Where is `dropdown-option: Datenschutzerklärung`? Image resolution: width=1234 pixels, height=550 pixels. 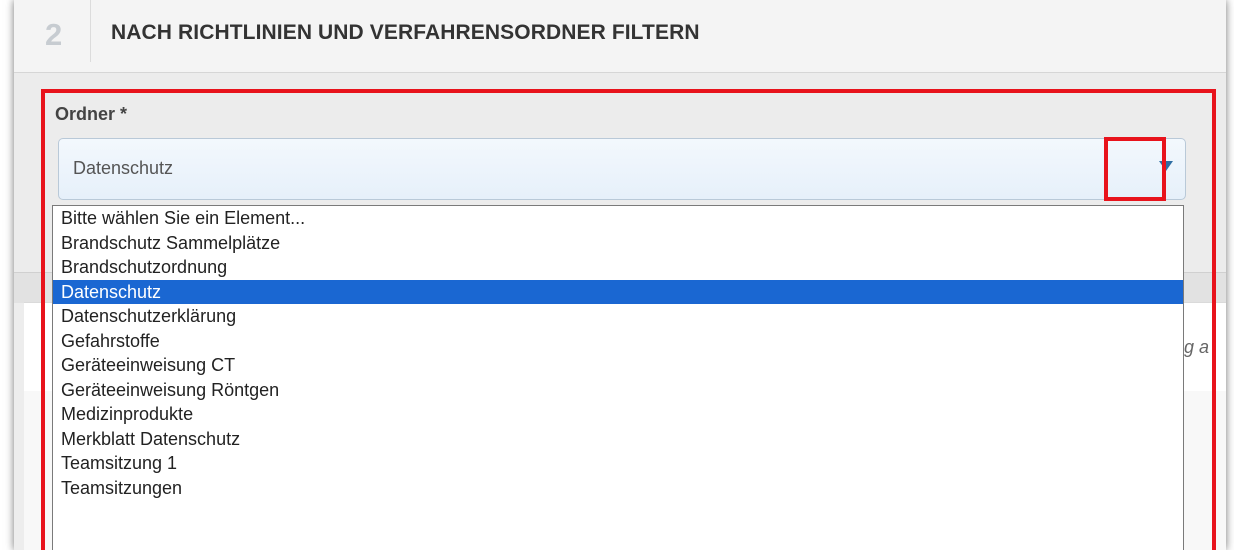
dropdown-option: Datenschutzerklärung is located at coordinates (618, 316).